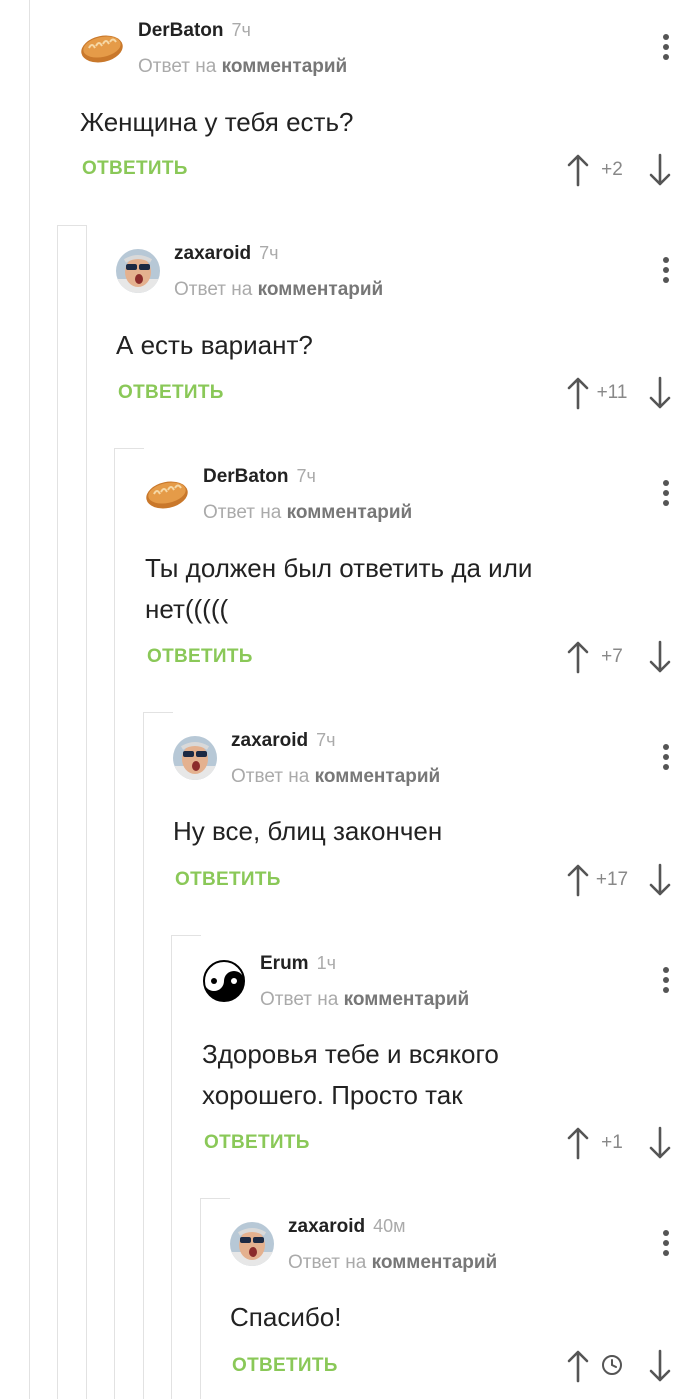 This screenshot has height=1399, width=700. What do you see at coordinates (612, 656) in the screenshot?
I see `rating-value: +7` at bounding box center [612, 656].